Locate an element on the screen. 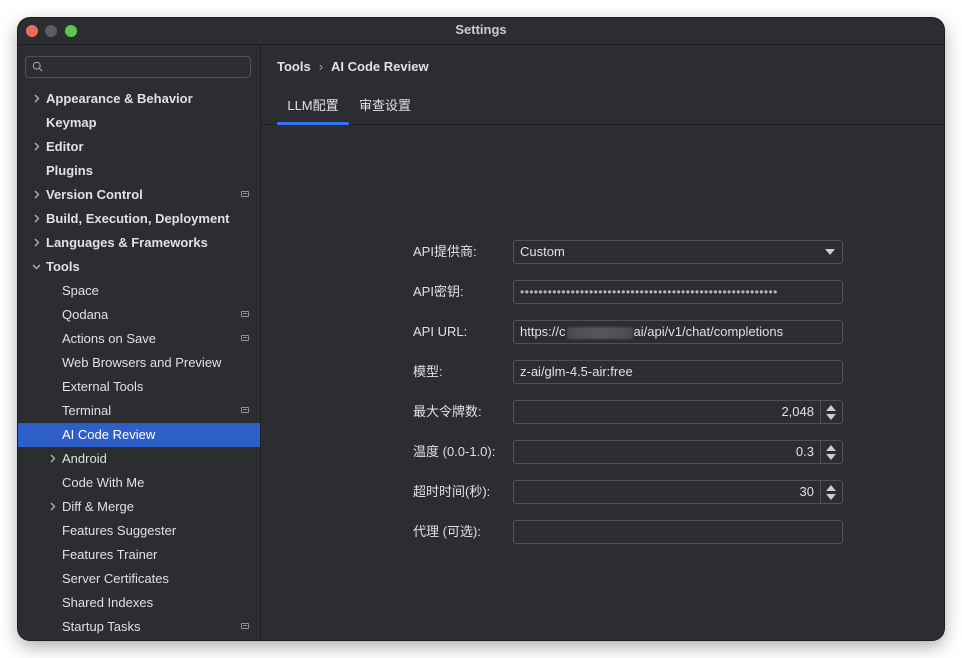 The width and height of the screenshot is (962, 658). sidebar-item-label: Qodana is located at coordinates (85, 314).